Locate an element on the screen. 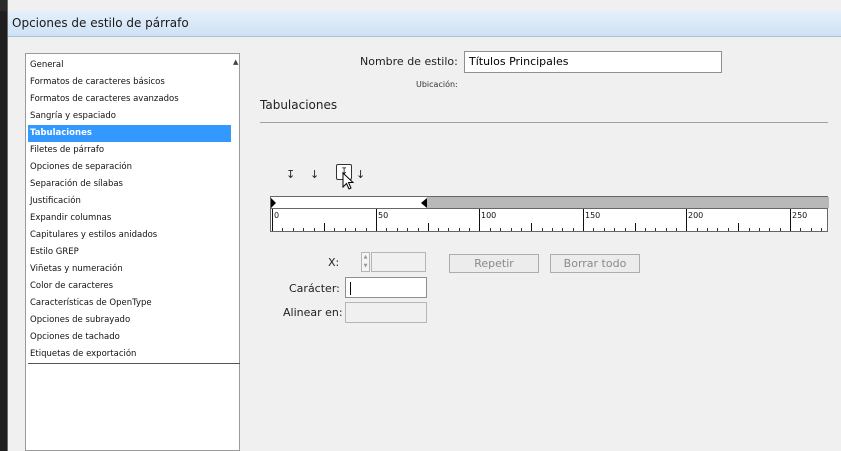 The image size is (841, 451). x-position-label: X: is located at coordinates (334, 262).